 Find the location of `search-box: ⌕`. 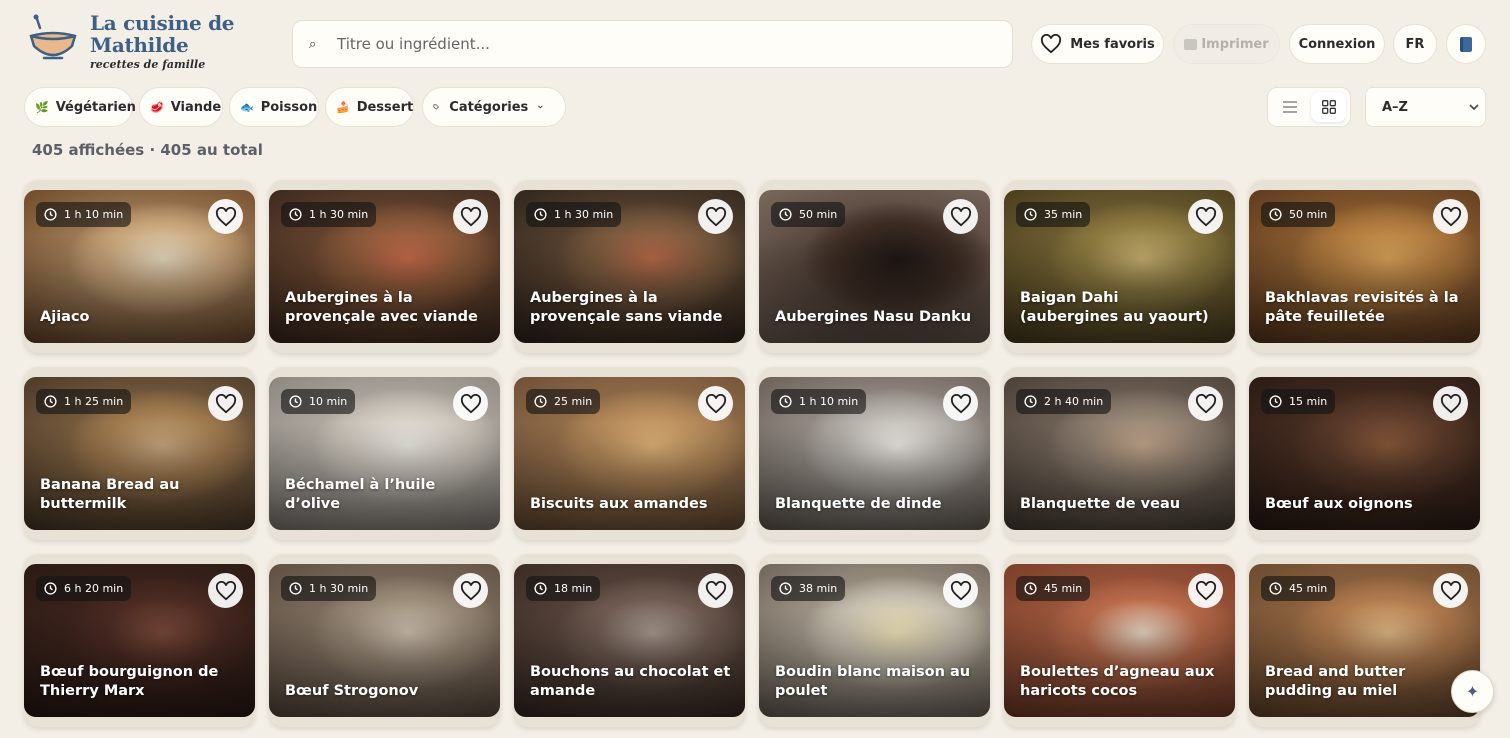

search-box: ⌕ is located at coordinates (652, 44).